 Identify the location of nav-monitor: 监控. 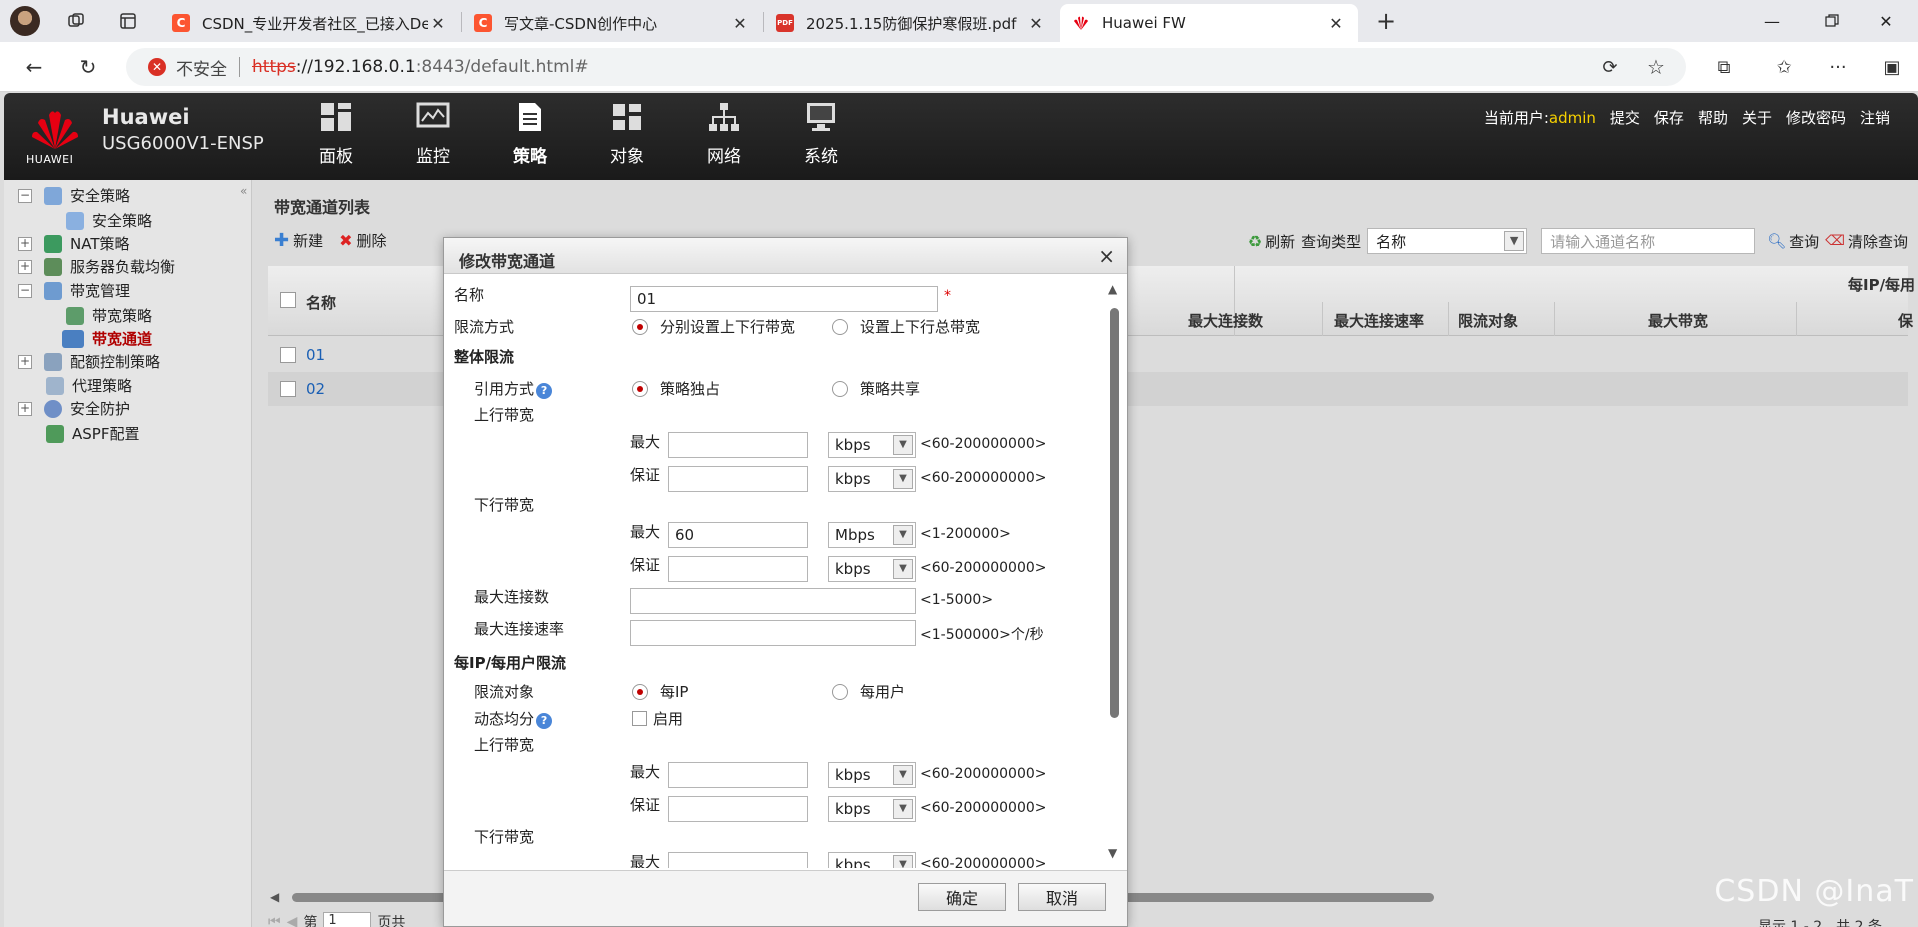
(433, 134).